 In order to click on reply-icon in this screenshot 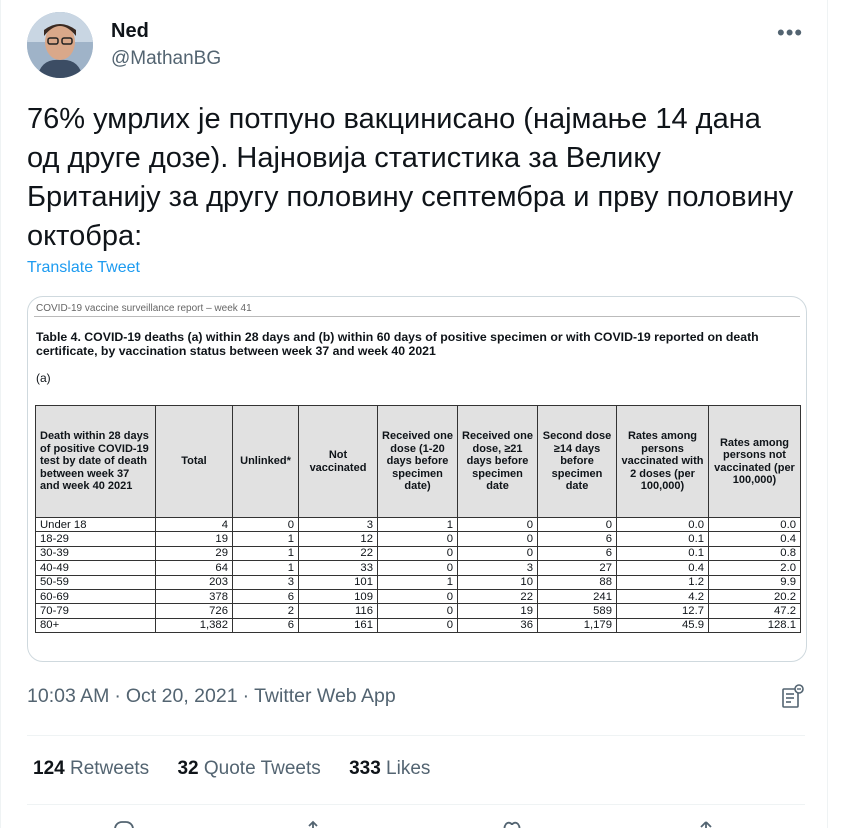, I will do `click(124, 824)`.